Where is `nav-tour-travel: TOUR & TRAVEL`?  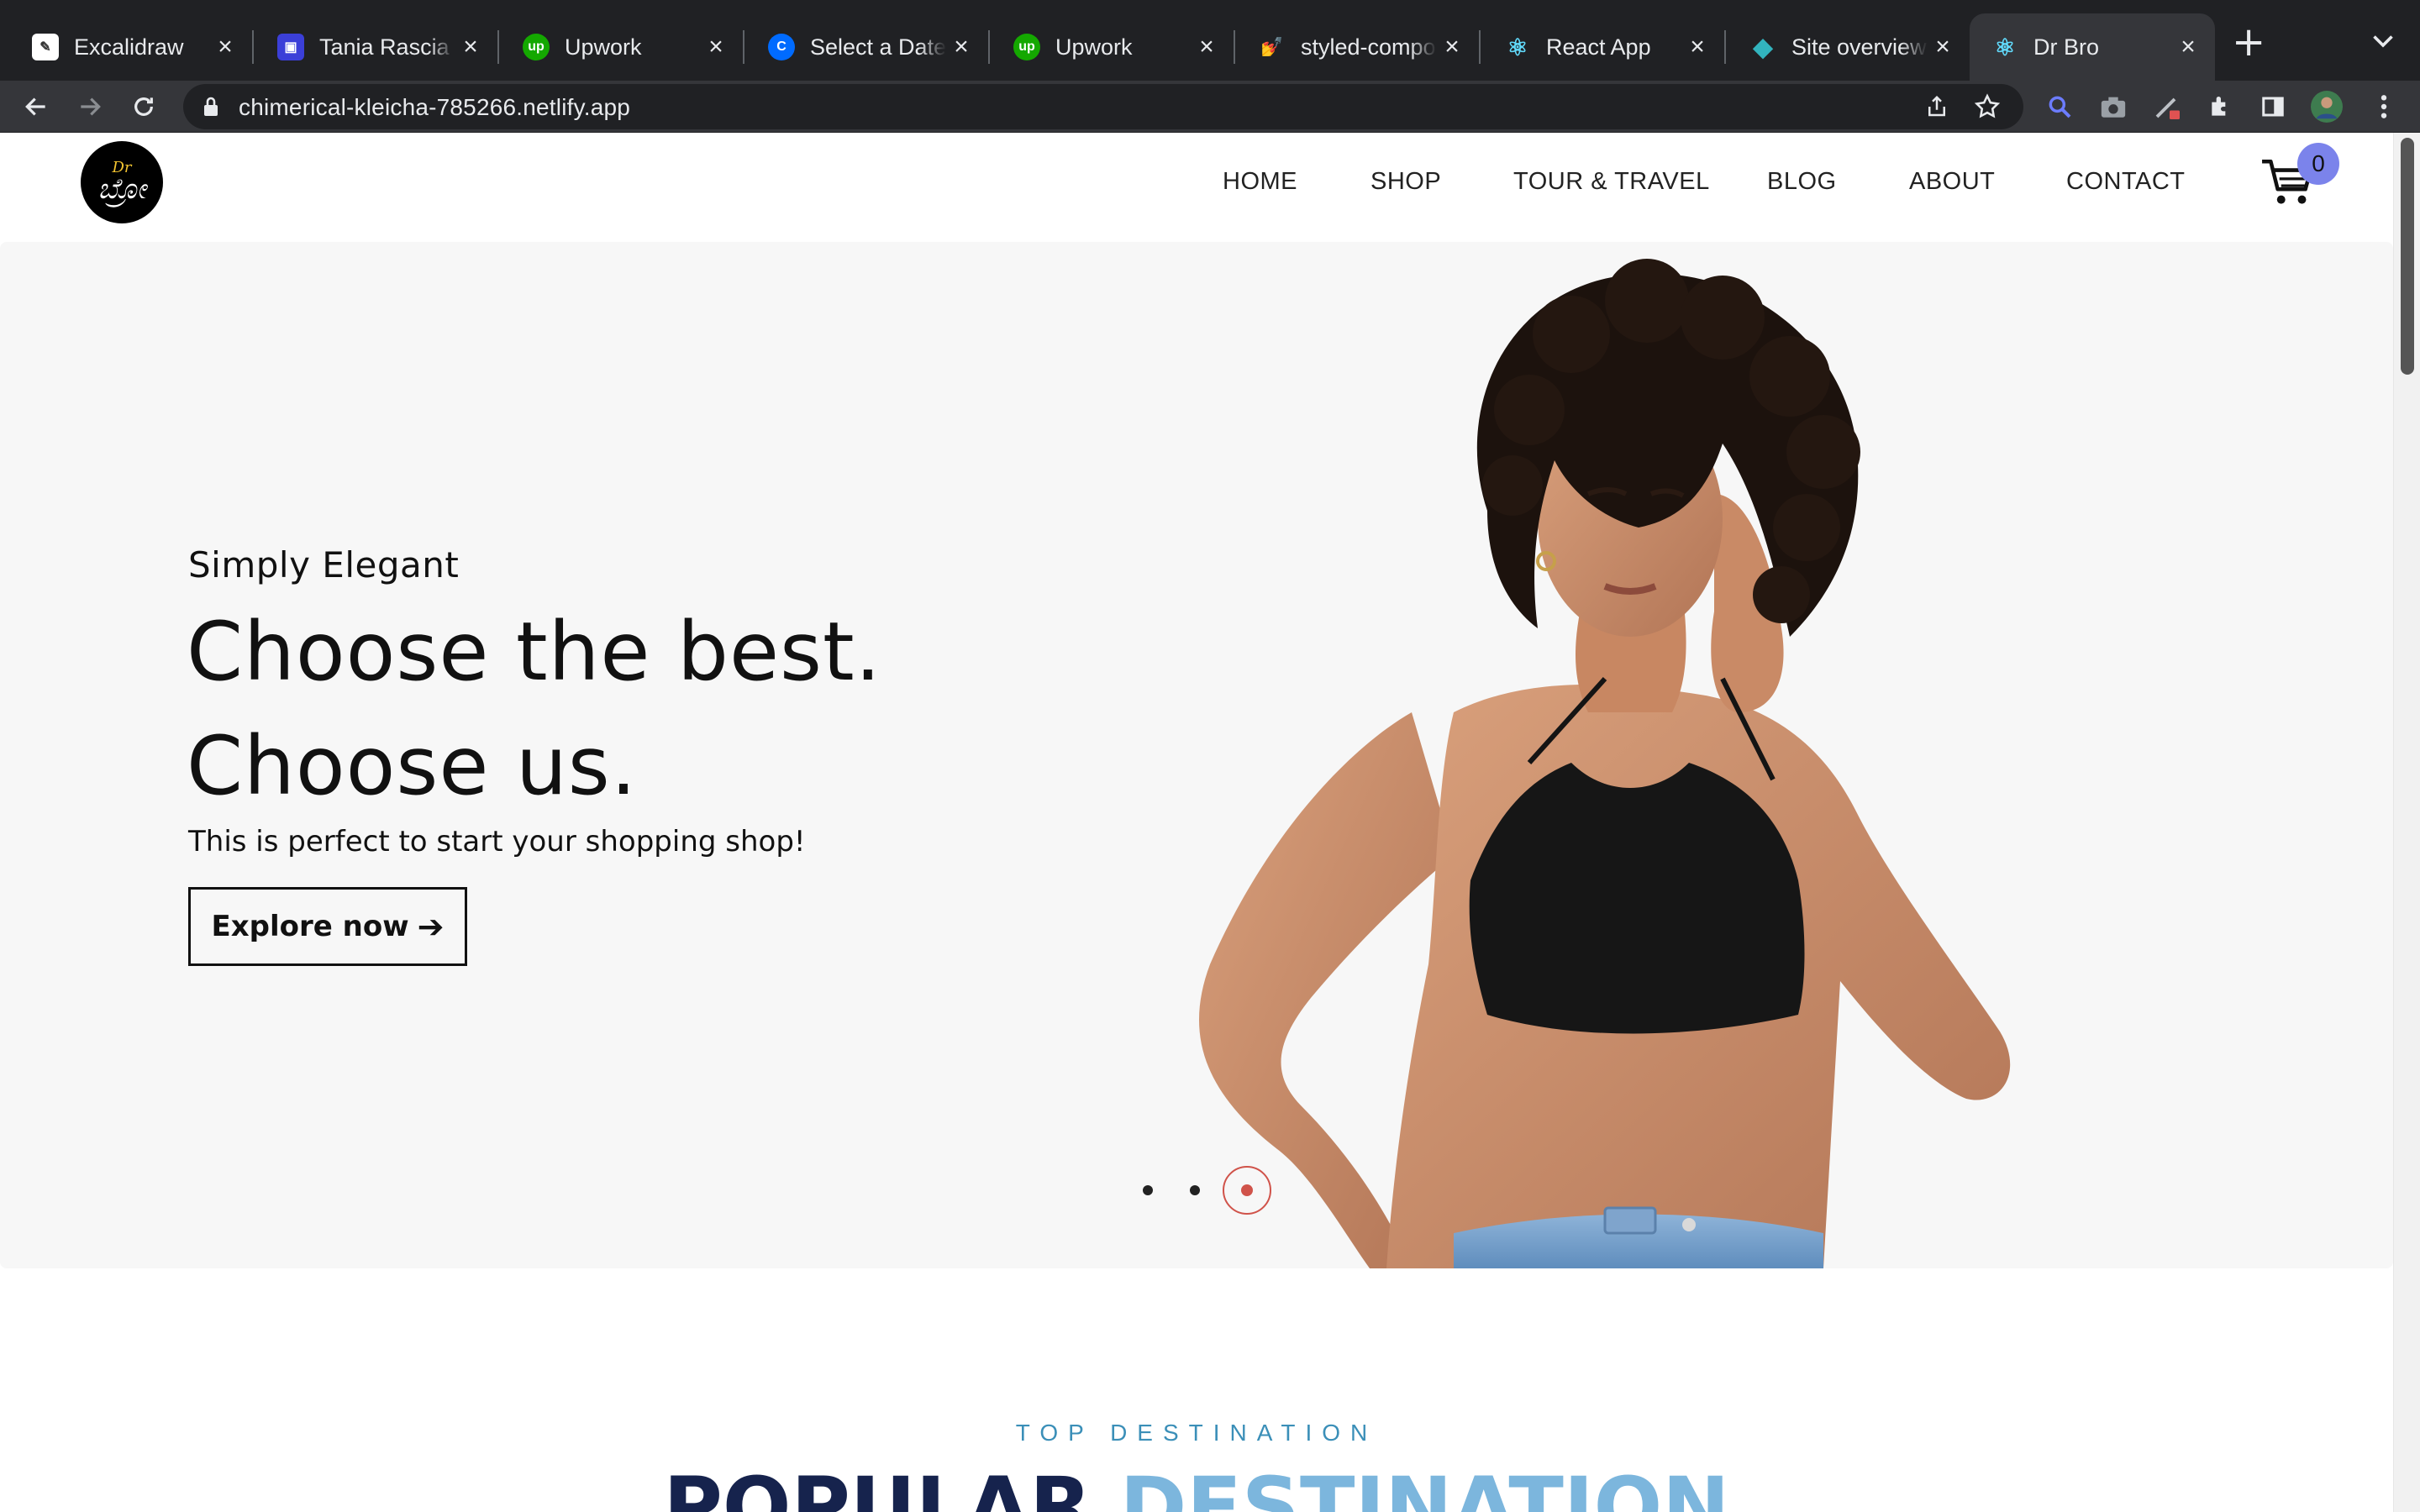 nav-tour-travel: TOUR & TRAVEL is located at coordinates (1612, 182).